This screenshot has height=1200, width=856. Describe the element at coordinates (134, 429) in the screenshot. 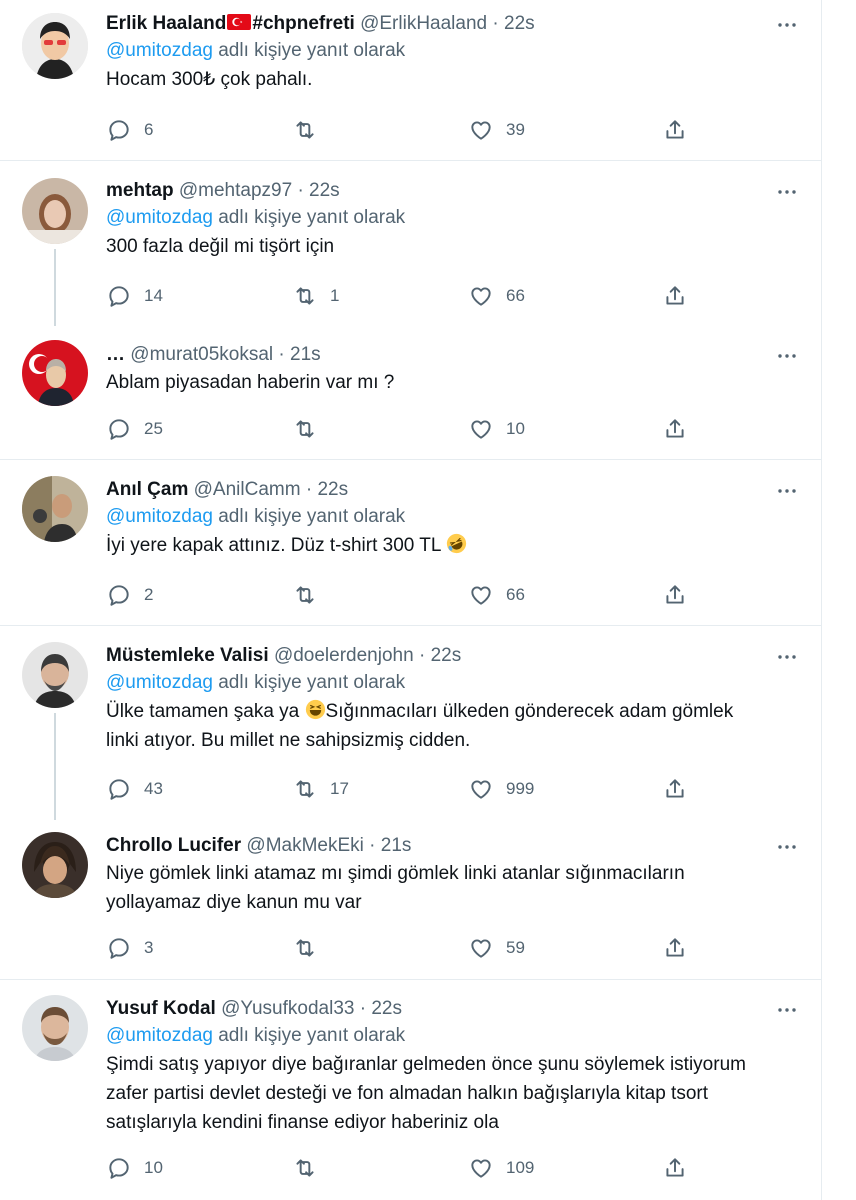

I see `reply-button: 25` at that location.